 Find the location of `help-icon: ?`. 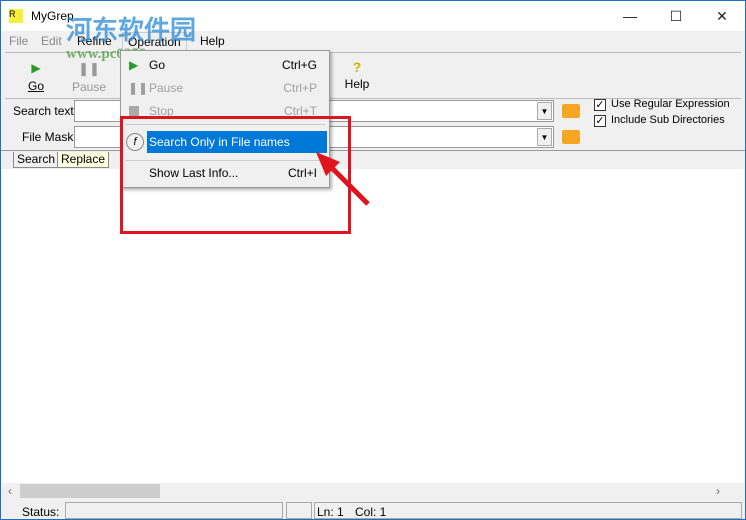

help-icon: ? is located at coordinates (357, 67).